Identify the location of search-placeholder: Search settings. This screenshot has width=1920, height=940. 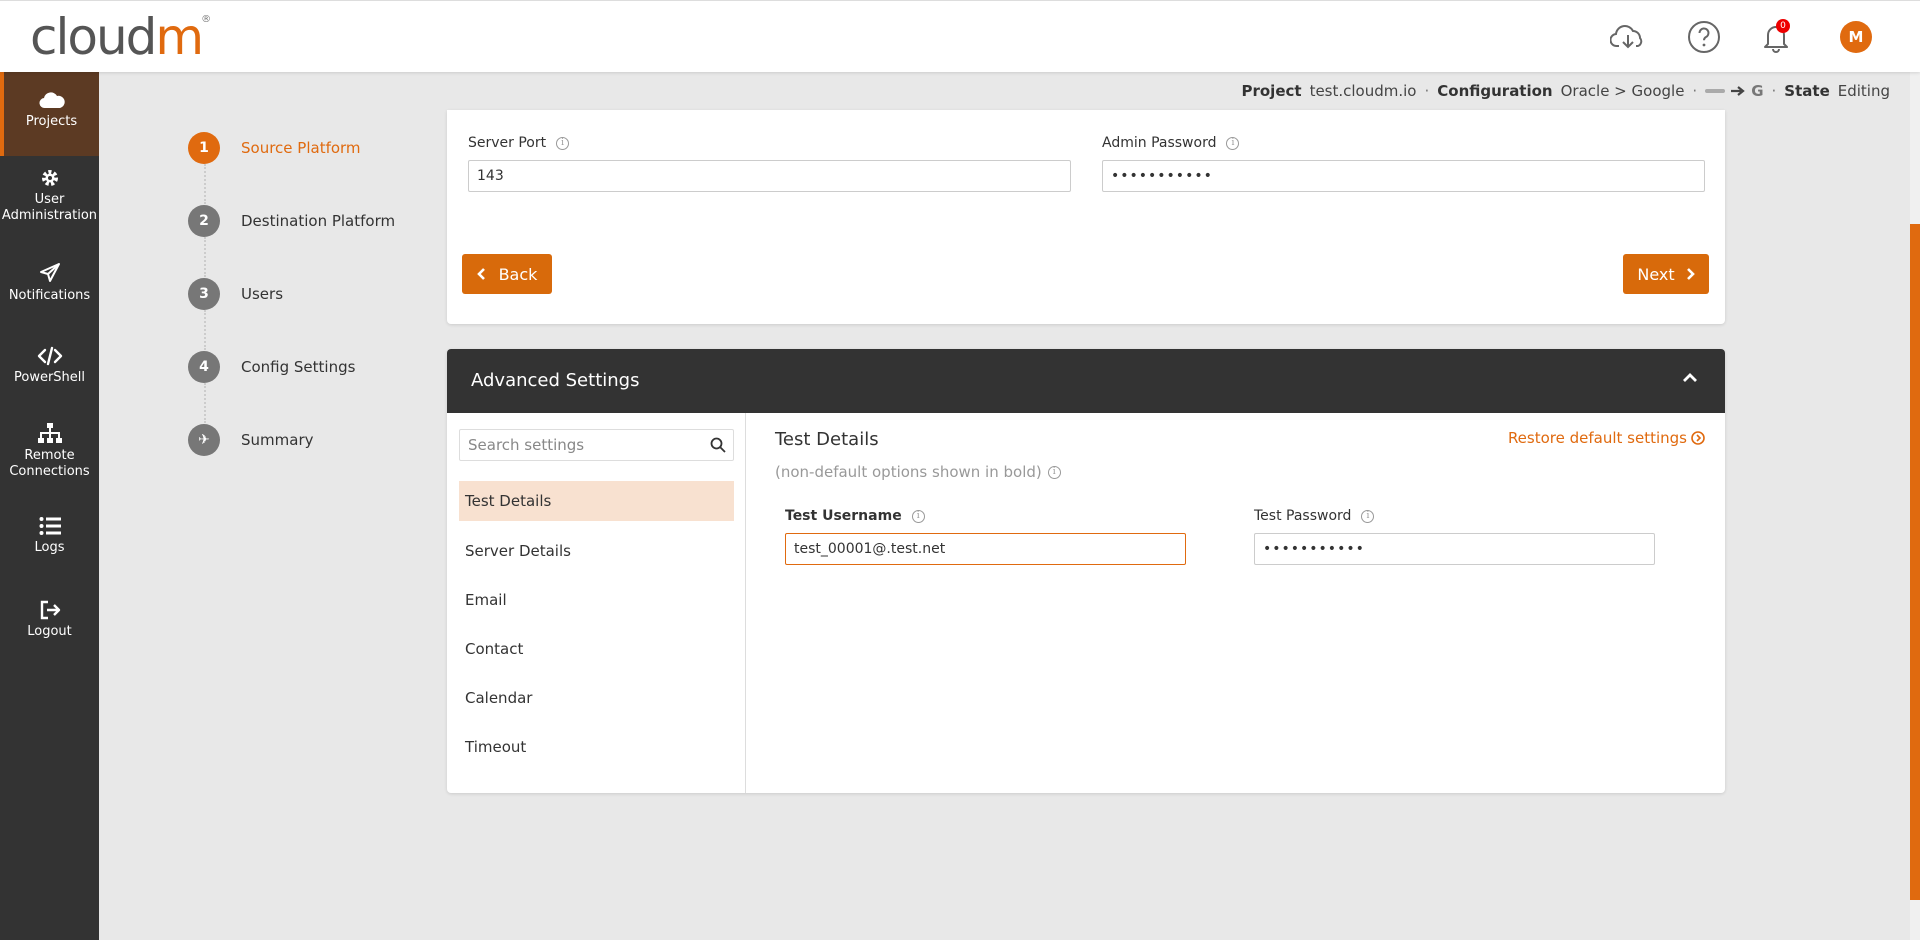
(526, 445).